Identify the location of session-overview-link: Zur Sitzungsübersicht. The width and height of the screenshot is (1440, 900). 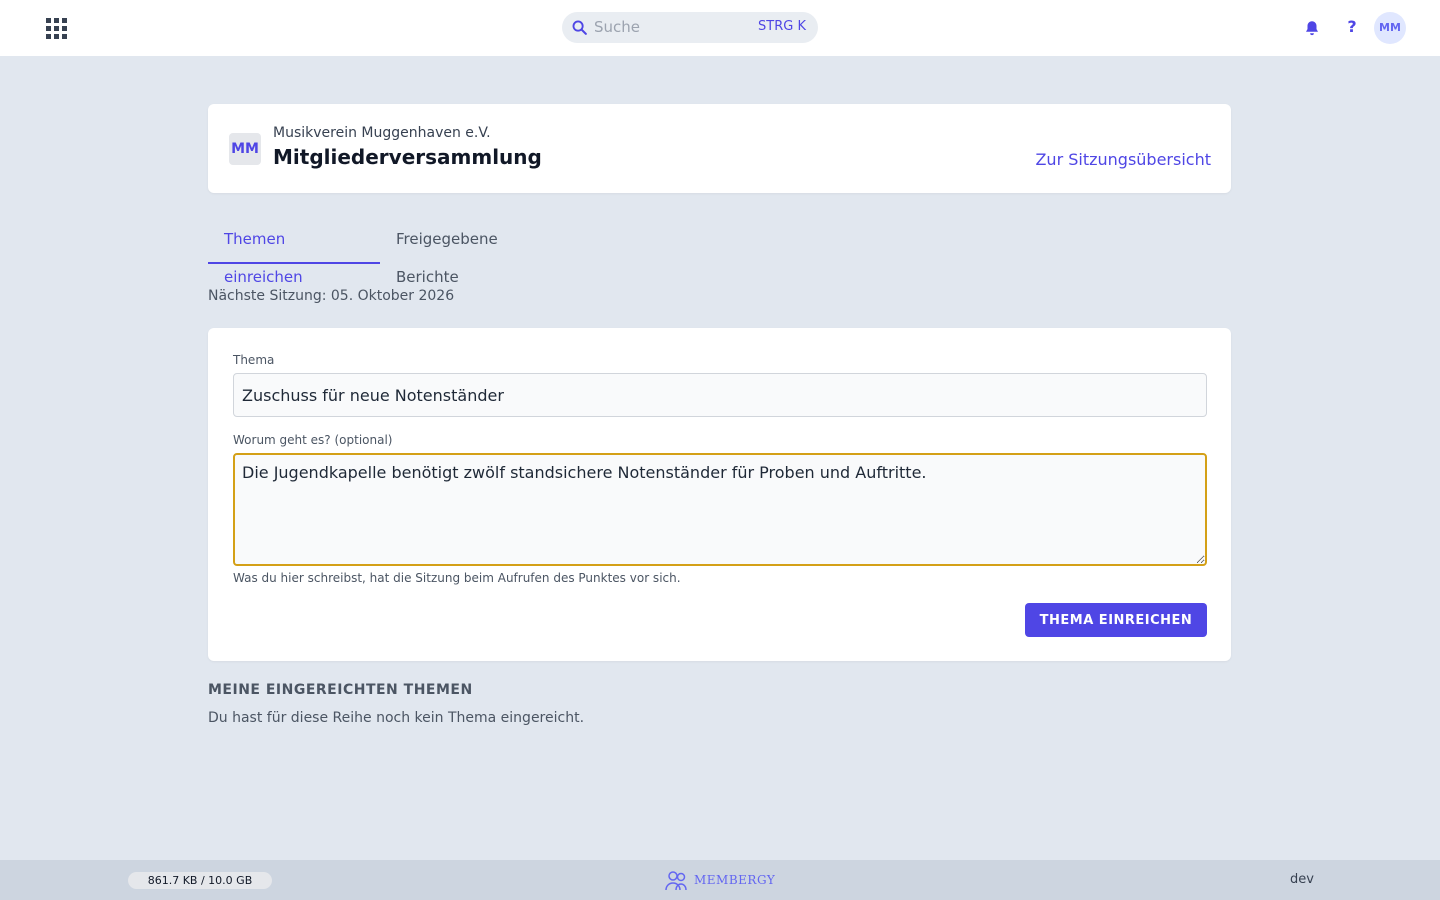
(1123, 159).